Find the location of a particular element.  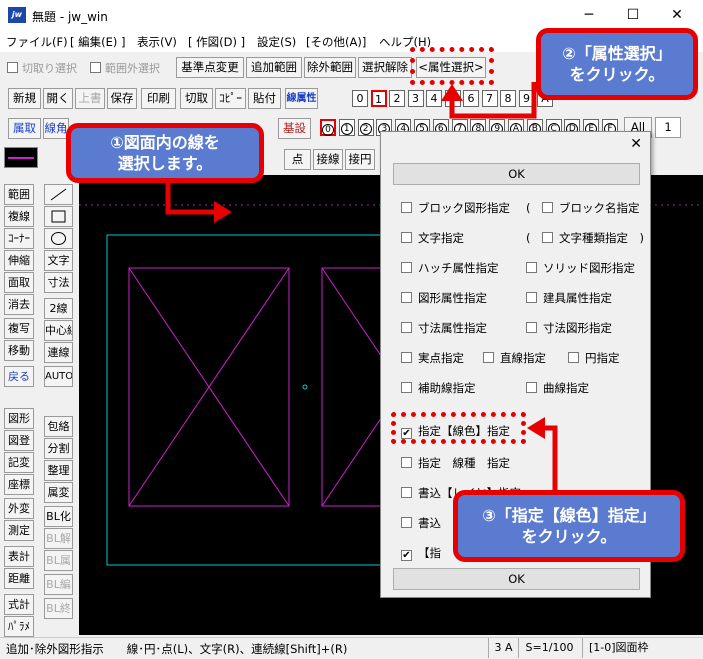

arrow-1-head is located at coordinates (223, 212).